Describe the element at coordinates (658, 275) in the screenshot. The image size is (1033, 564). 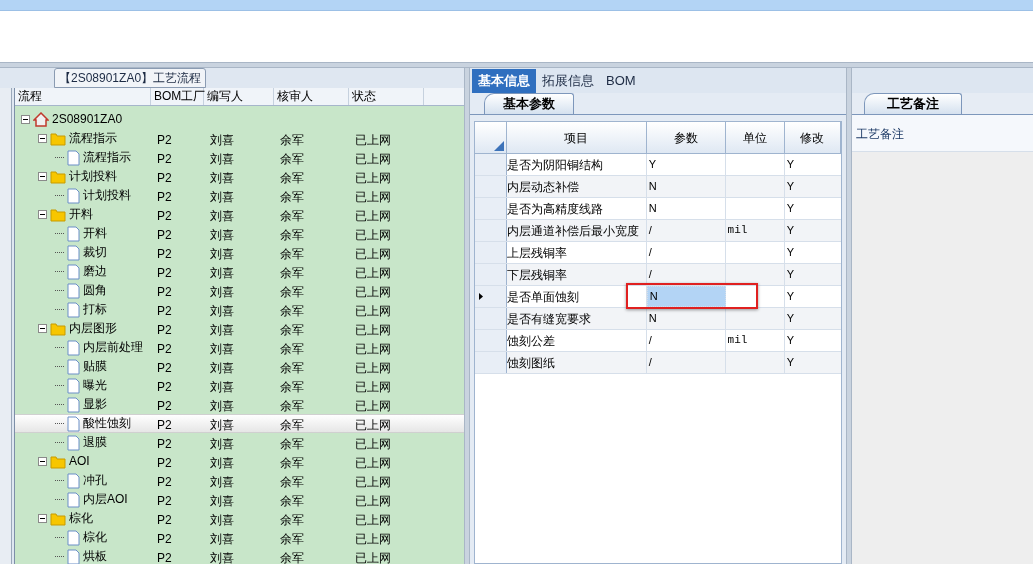
I see `table-row: 下层残铜率 / Y` at that location.